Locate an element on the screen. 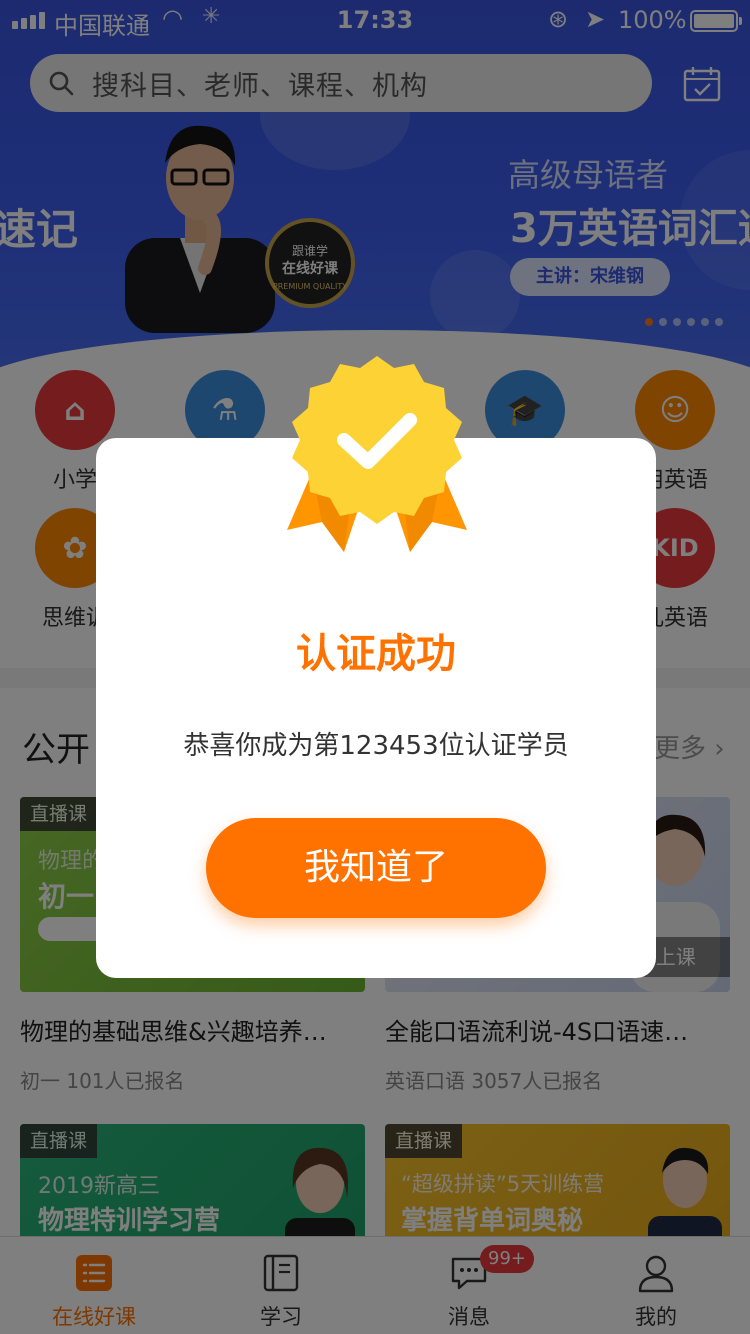 The image size is (750, 1334). dialog-title: 认证成功 is located at coordinates (376, 654).